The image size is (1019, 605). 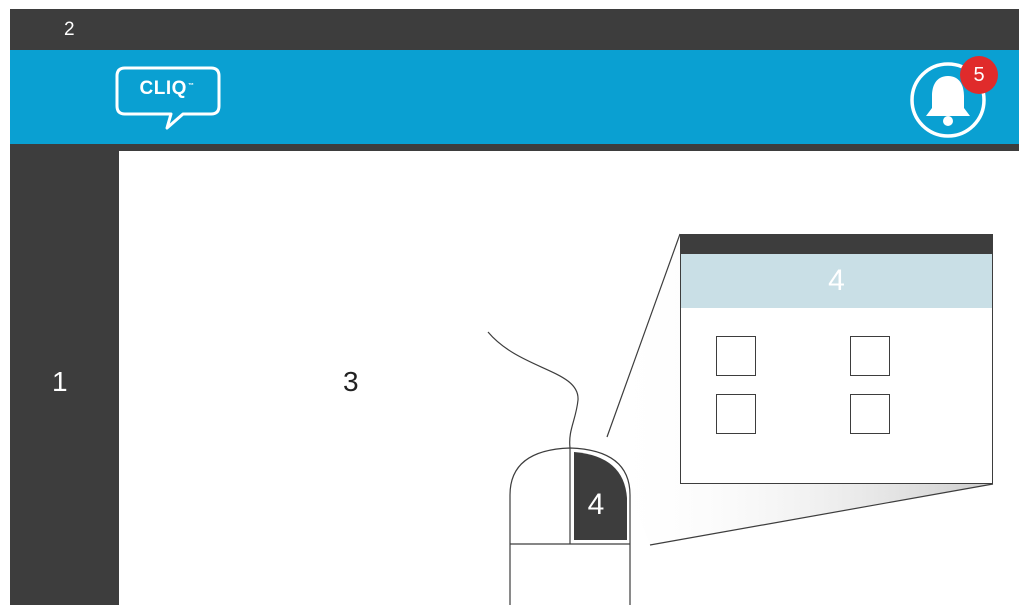 I want to click on popup-title-bar, so click(x=836, y=244).